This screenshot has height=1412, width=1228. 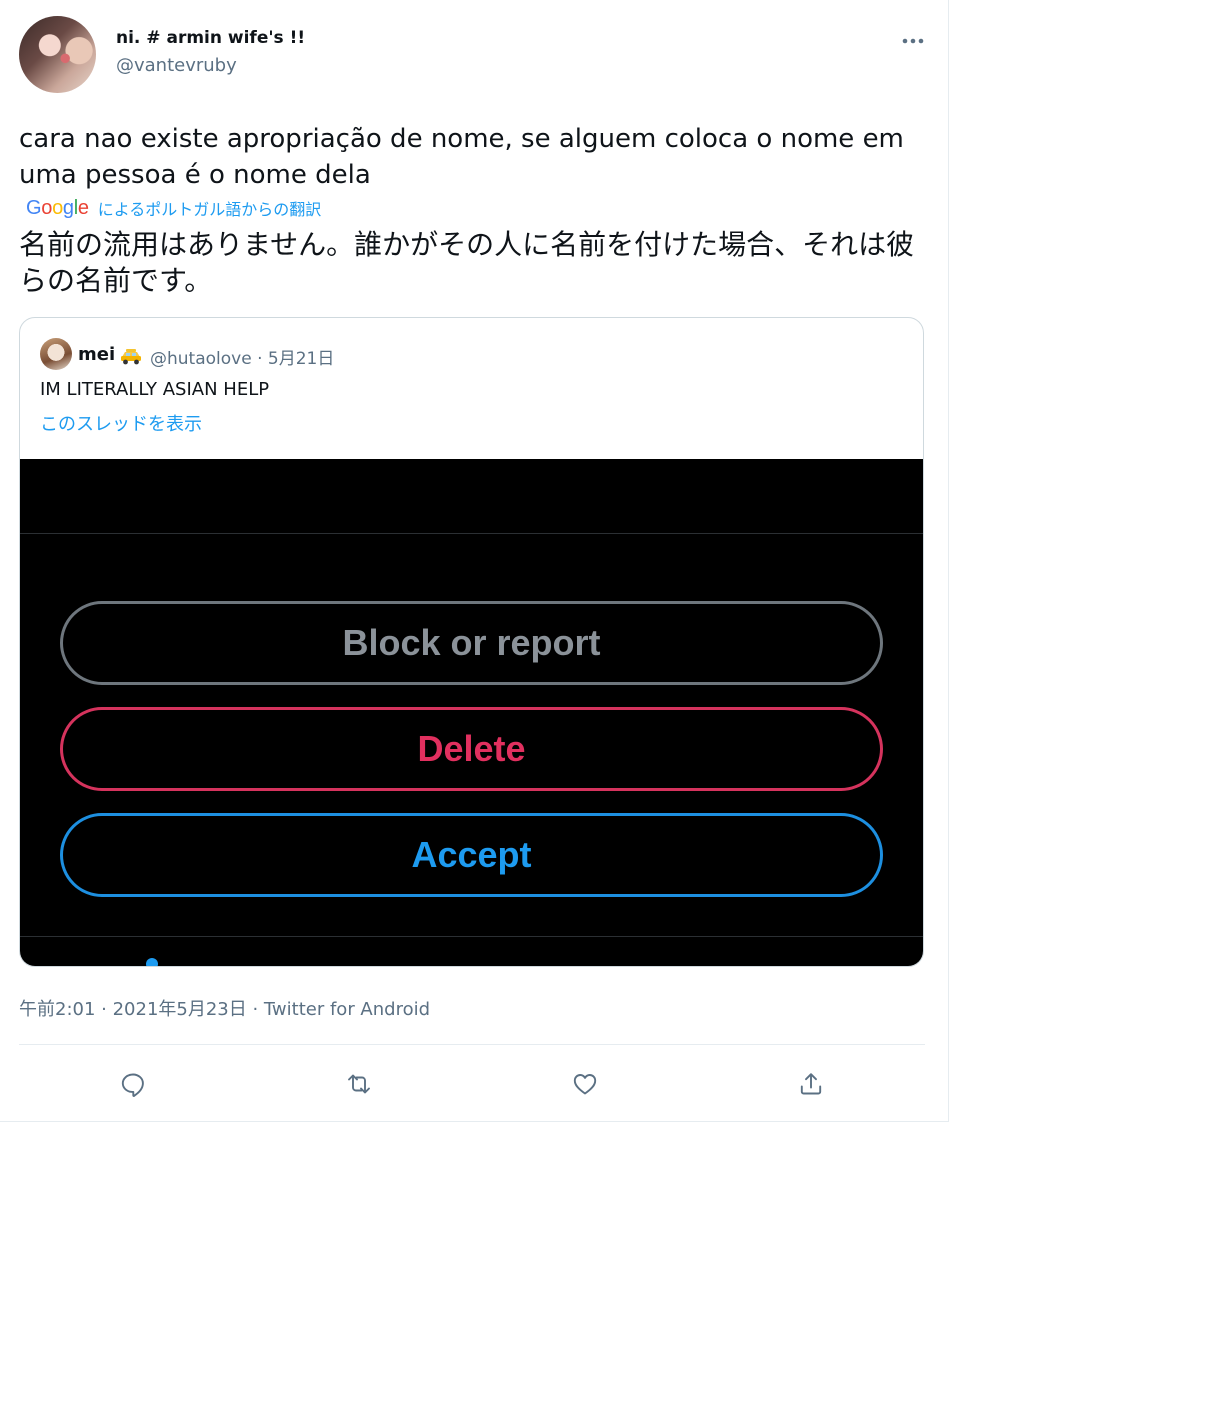 I want to click on quoted-tweet-text: IM LITERALLY ASIAN HELP, so click(x=155, y=389).